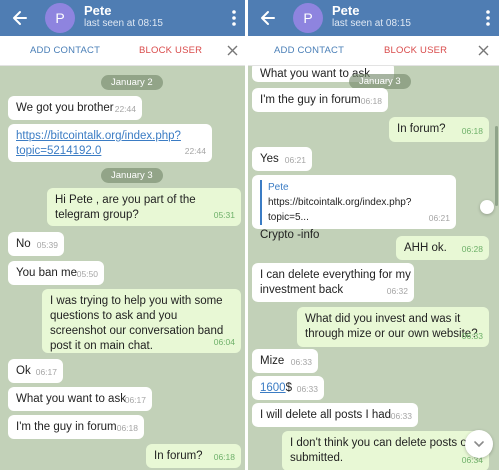 Image resolution: width=499 pixels, height=470 pixels. I want to click on message-incoming: Ok 06:17, so click(35, 371).